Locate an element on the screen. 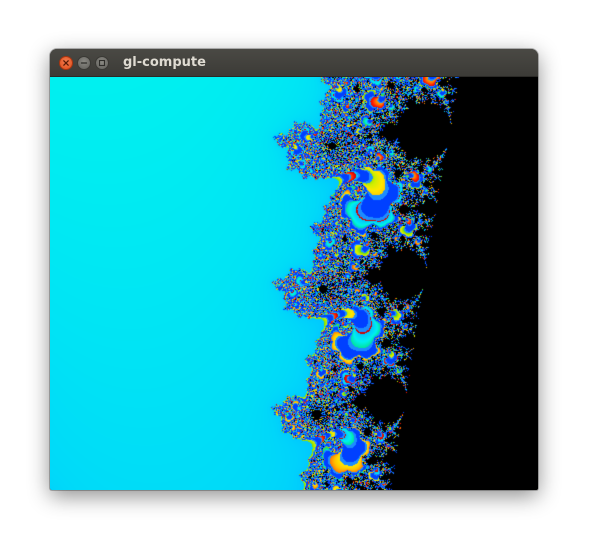 This screenshot has height=541, width=590. minimize-icon is located at coordinates (84, 63).